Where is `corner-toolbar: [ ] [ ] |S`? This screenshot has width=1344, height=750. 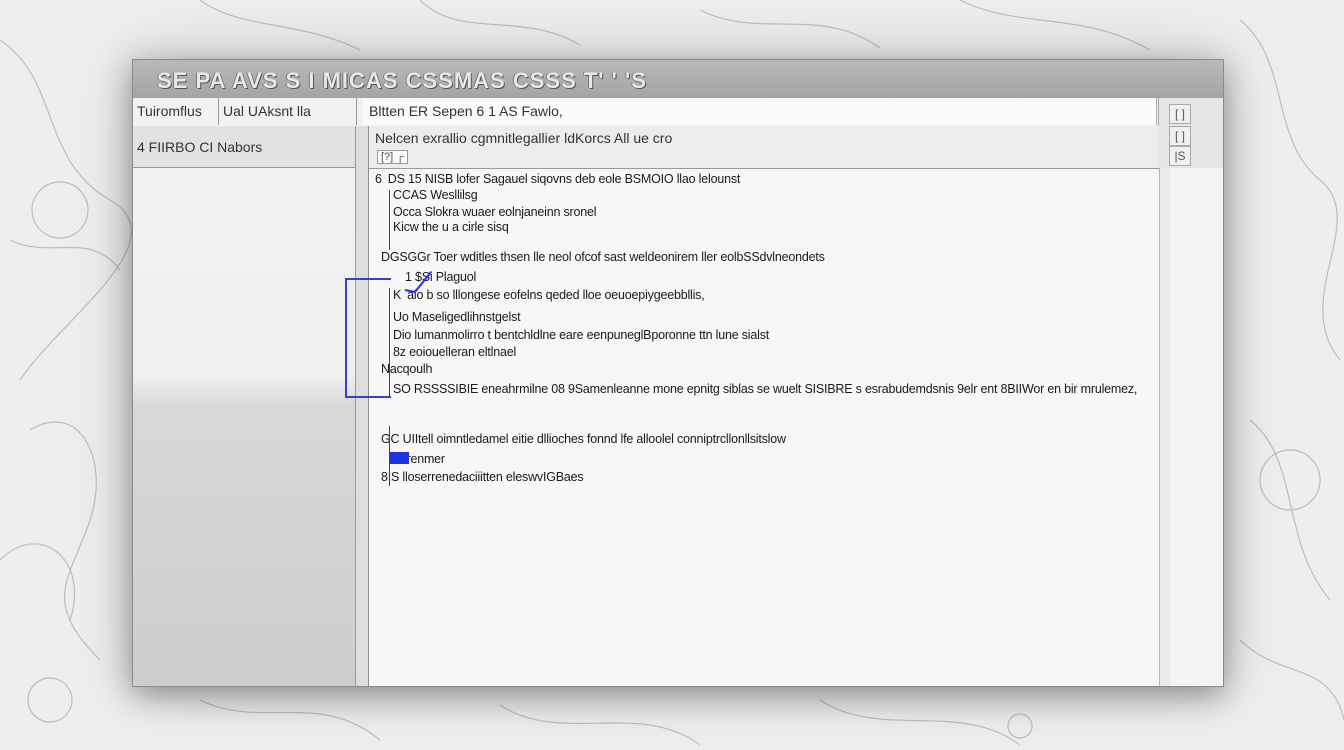 corner-toolbar: [ ] [ ] |S is located at coordinates (1190, 133).